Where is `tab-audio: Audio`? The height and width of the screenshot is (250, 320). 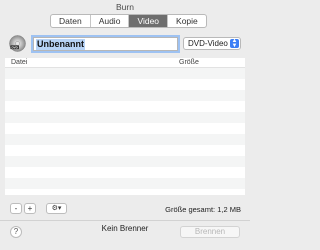 tab-audio: Audio is located at coordinates (110, 21).